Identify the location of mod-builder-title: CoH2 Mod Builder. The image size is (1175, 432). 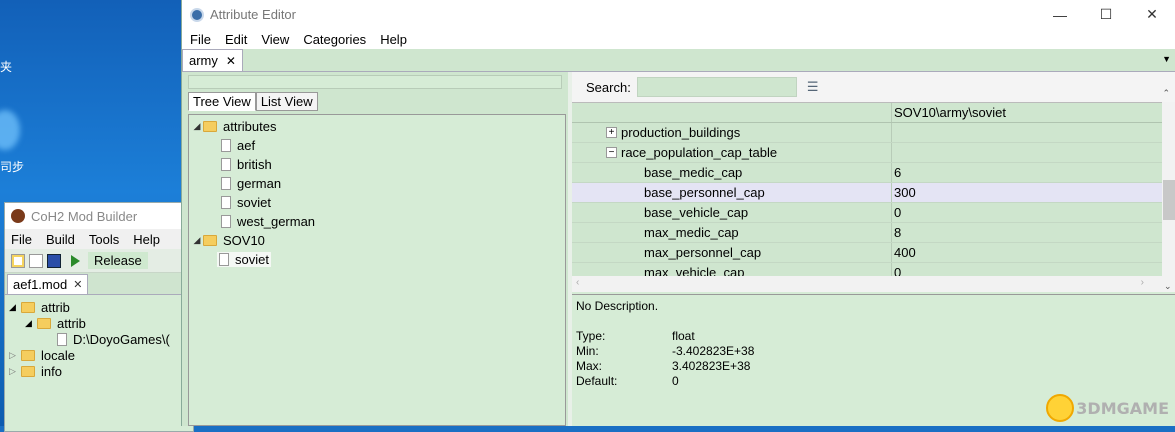
(84, 216).